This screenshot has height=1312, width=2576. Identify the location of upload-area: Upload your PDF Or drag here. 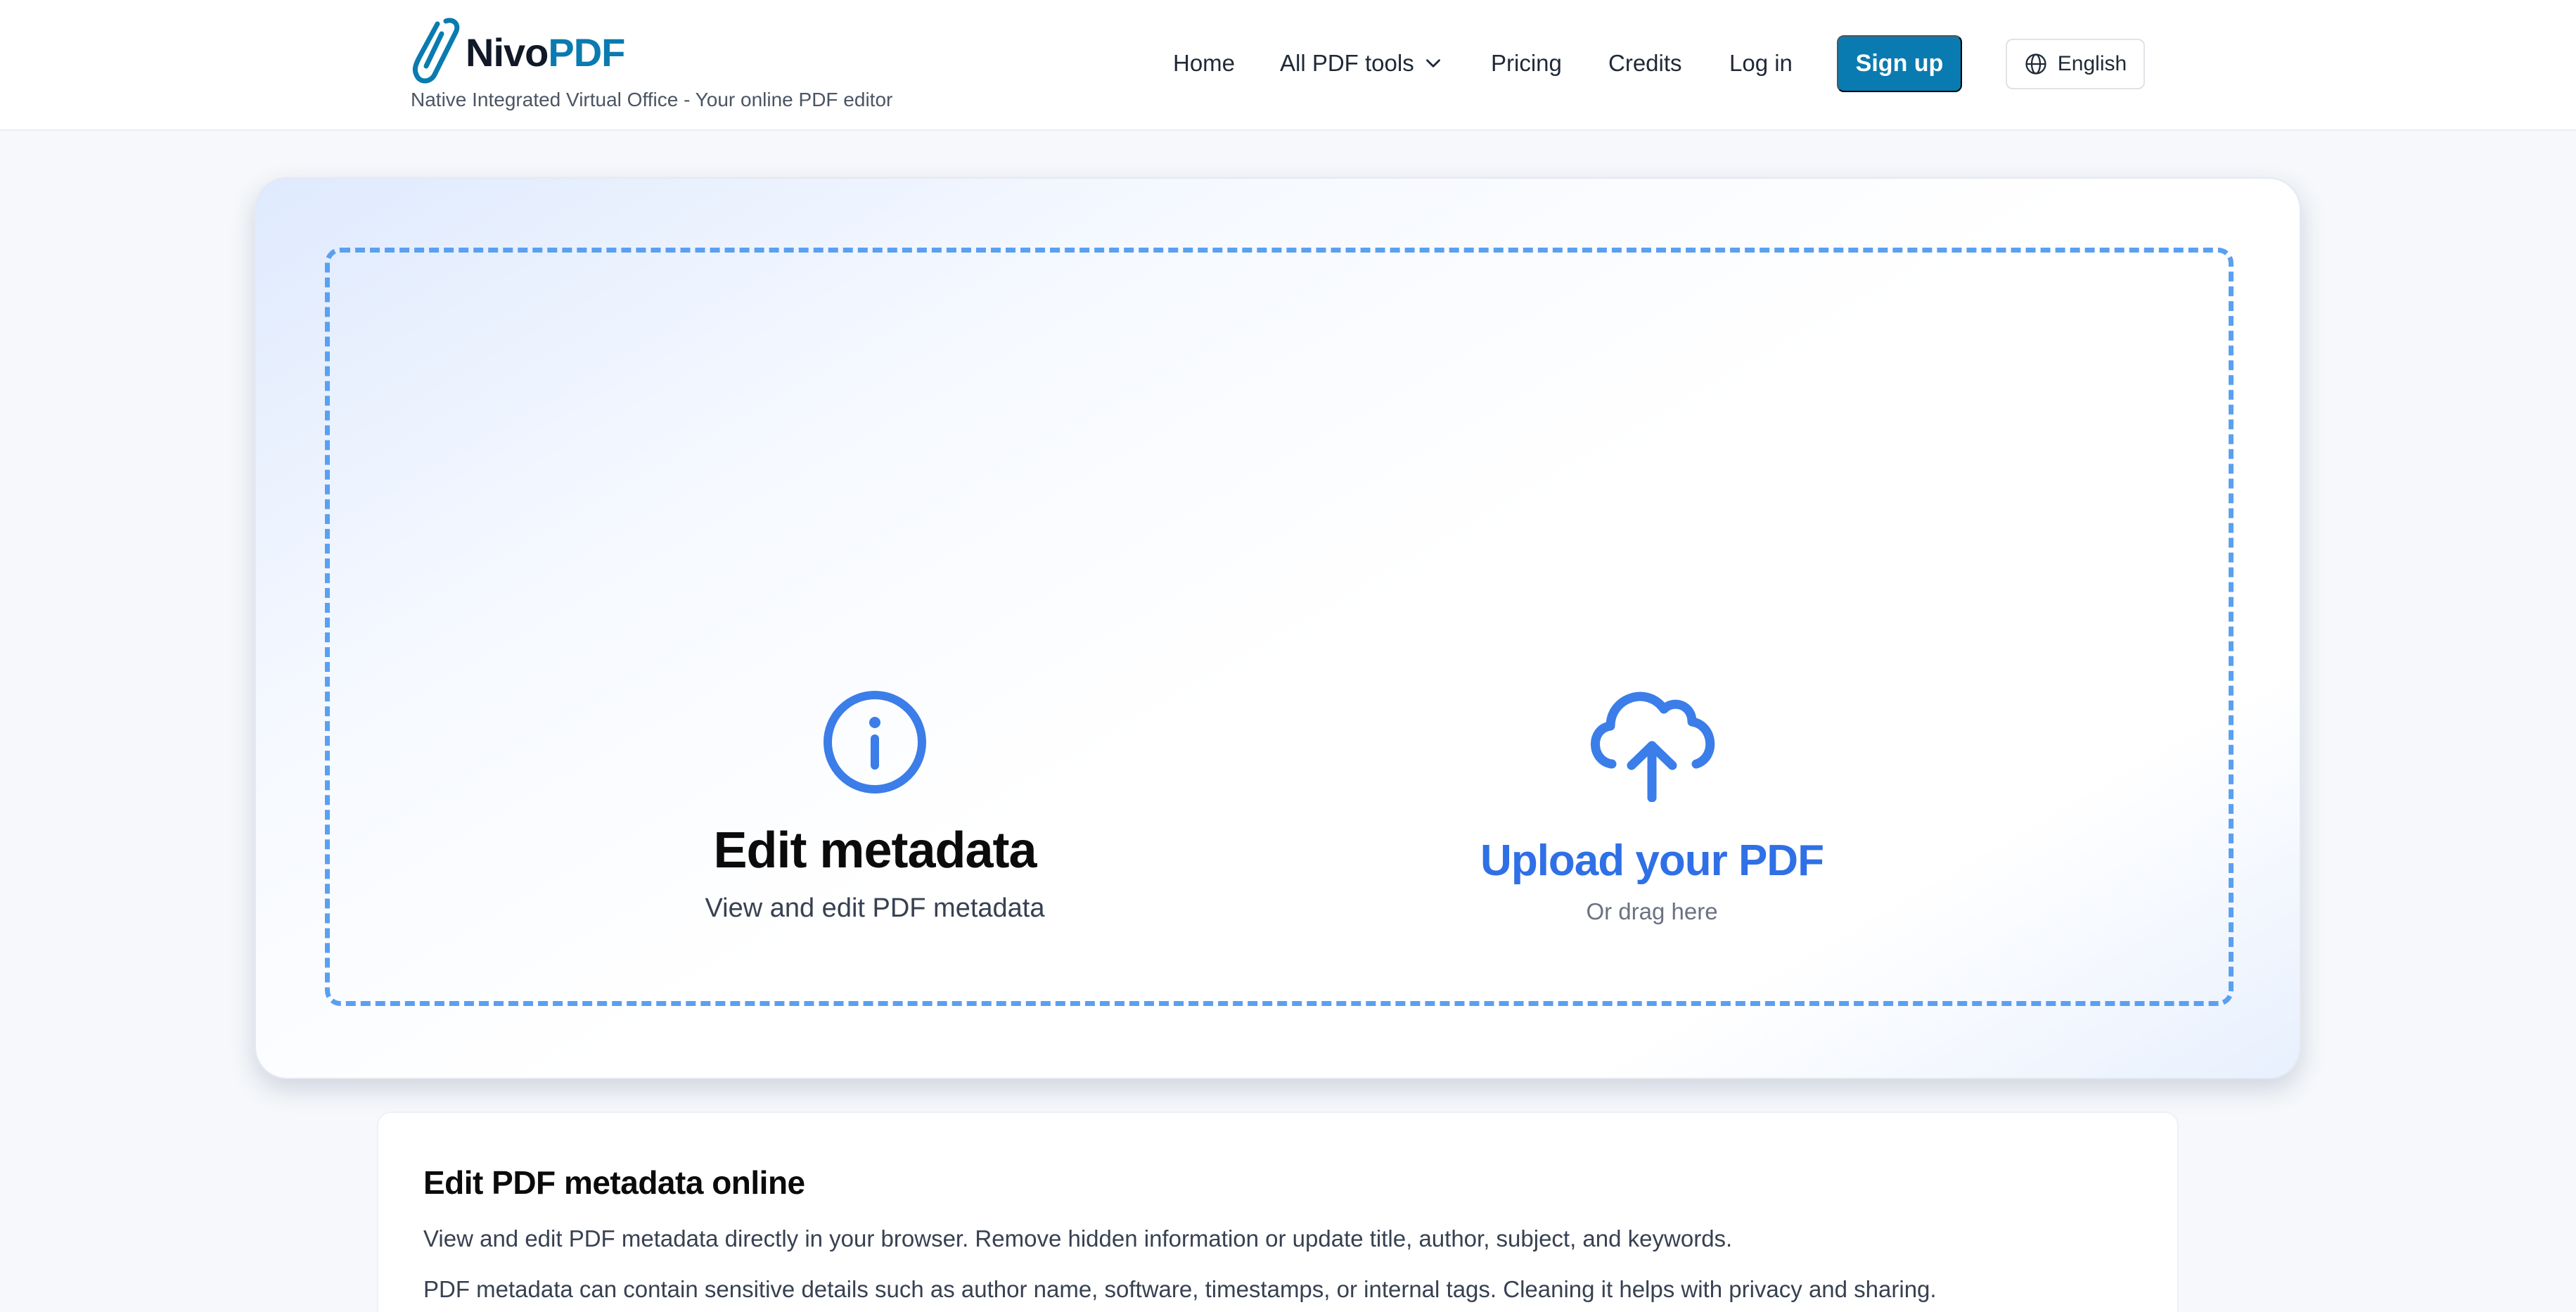
(1651, 805).